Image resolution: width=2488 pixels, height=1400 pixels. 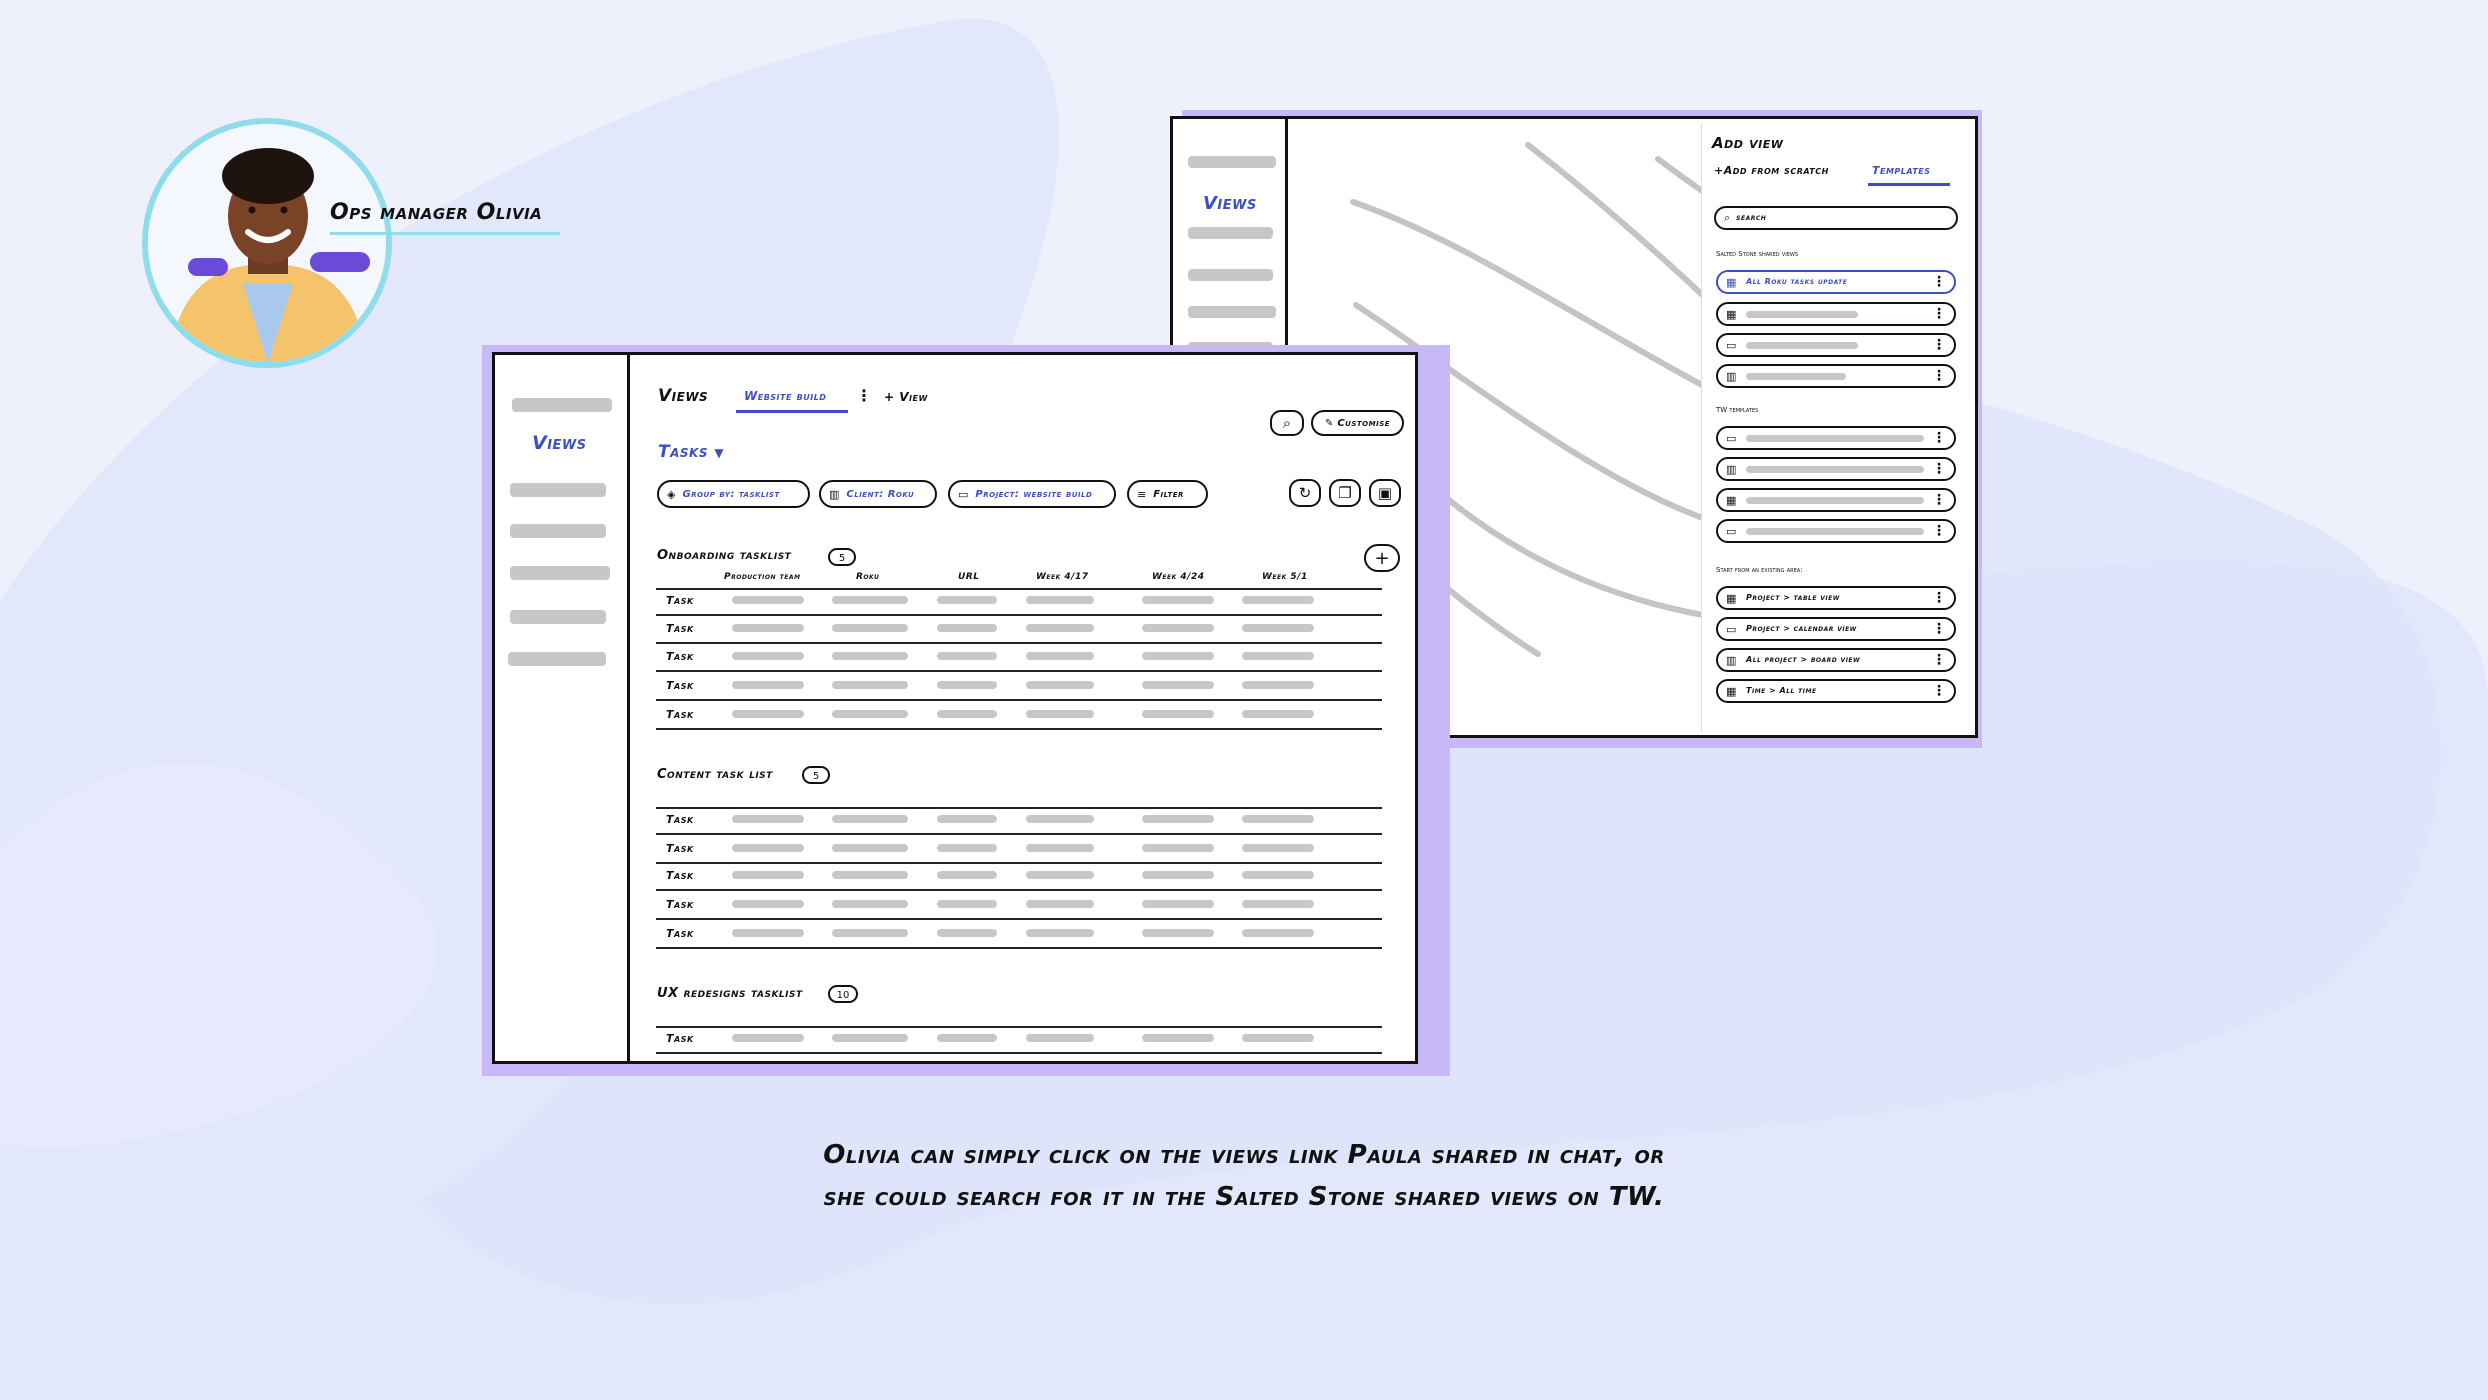 What do you see at coordinates (785, 396) in the screenshot?
I see `tab-website-build: Website build` at bounding box center [785, 396].